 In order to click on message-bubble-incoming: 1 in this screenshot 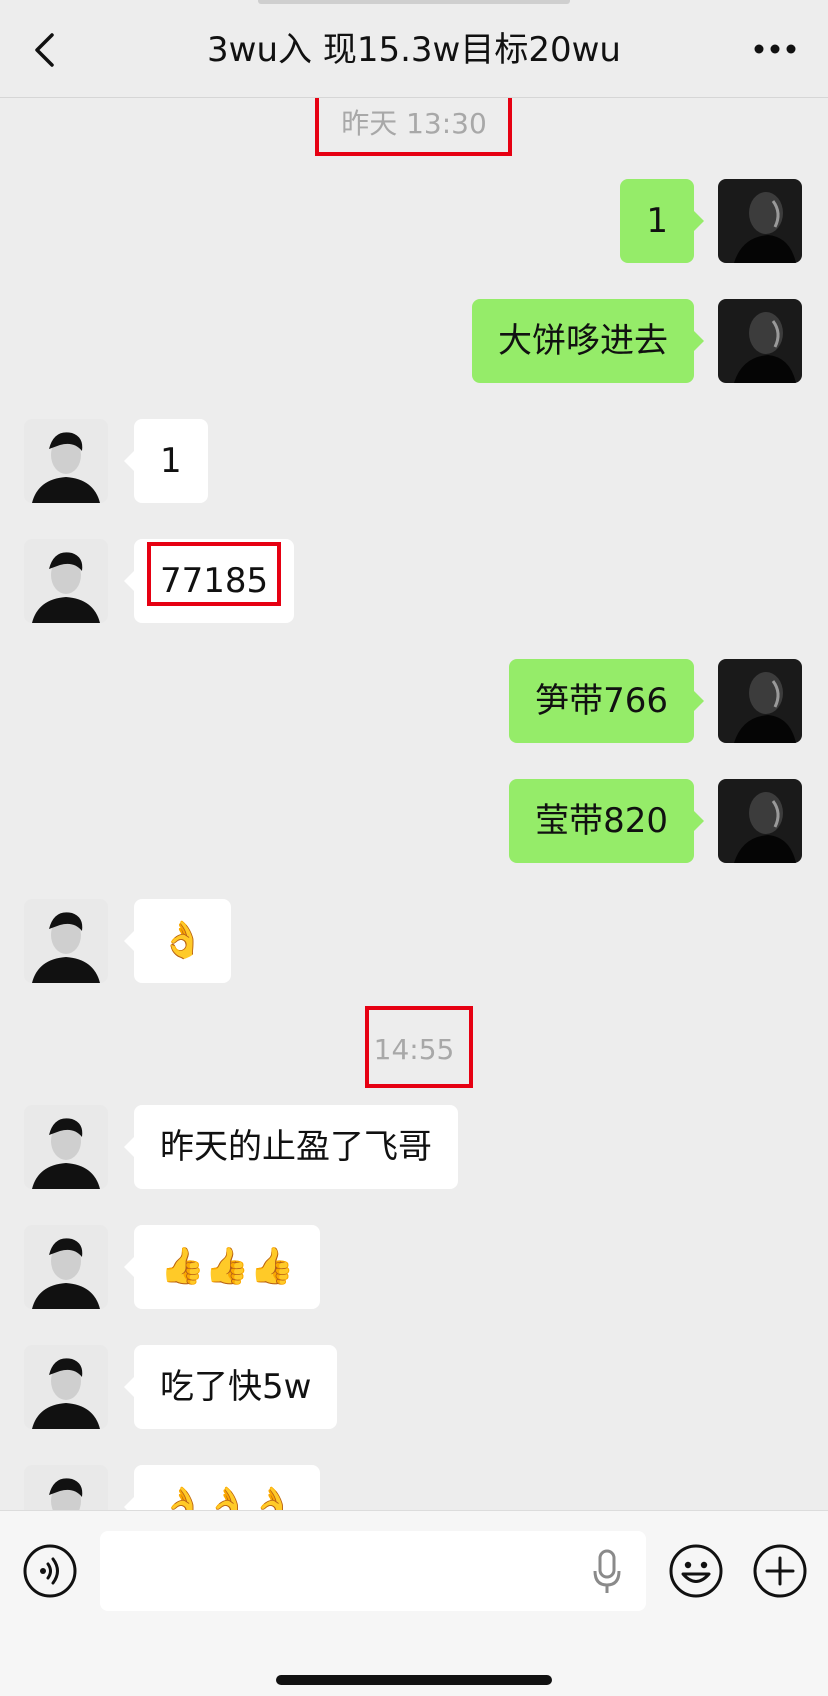, I will do `click(166, 461)`.